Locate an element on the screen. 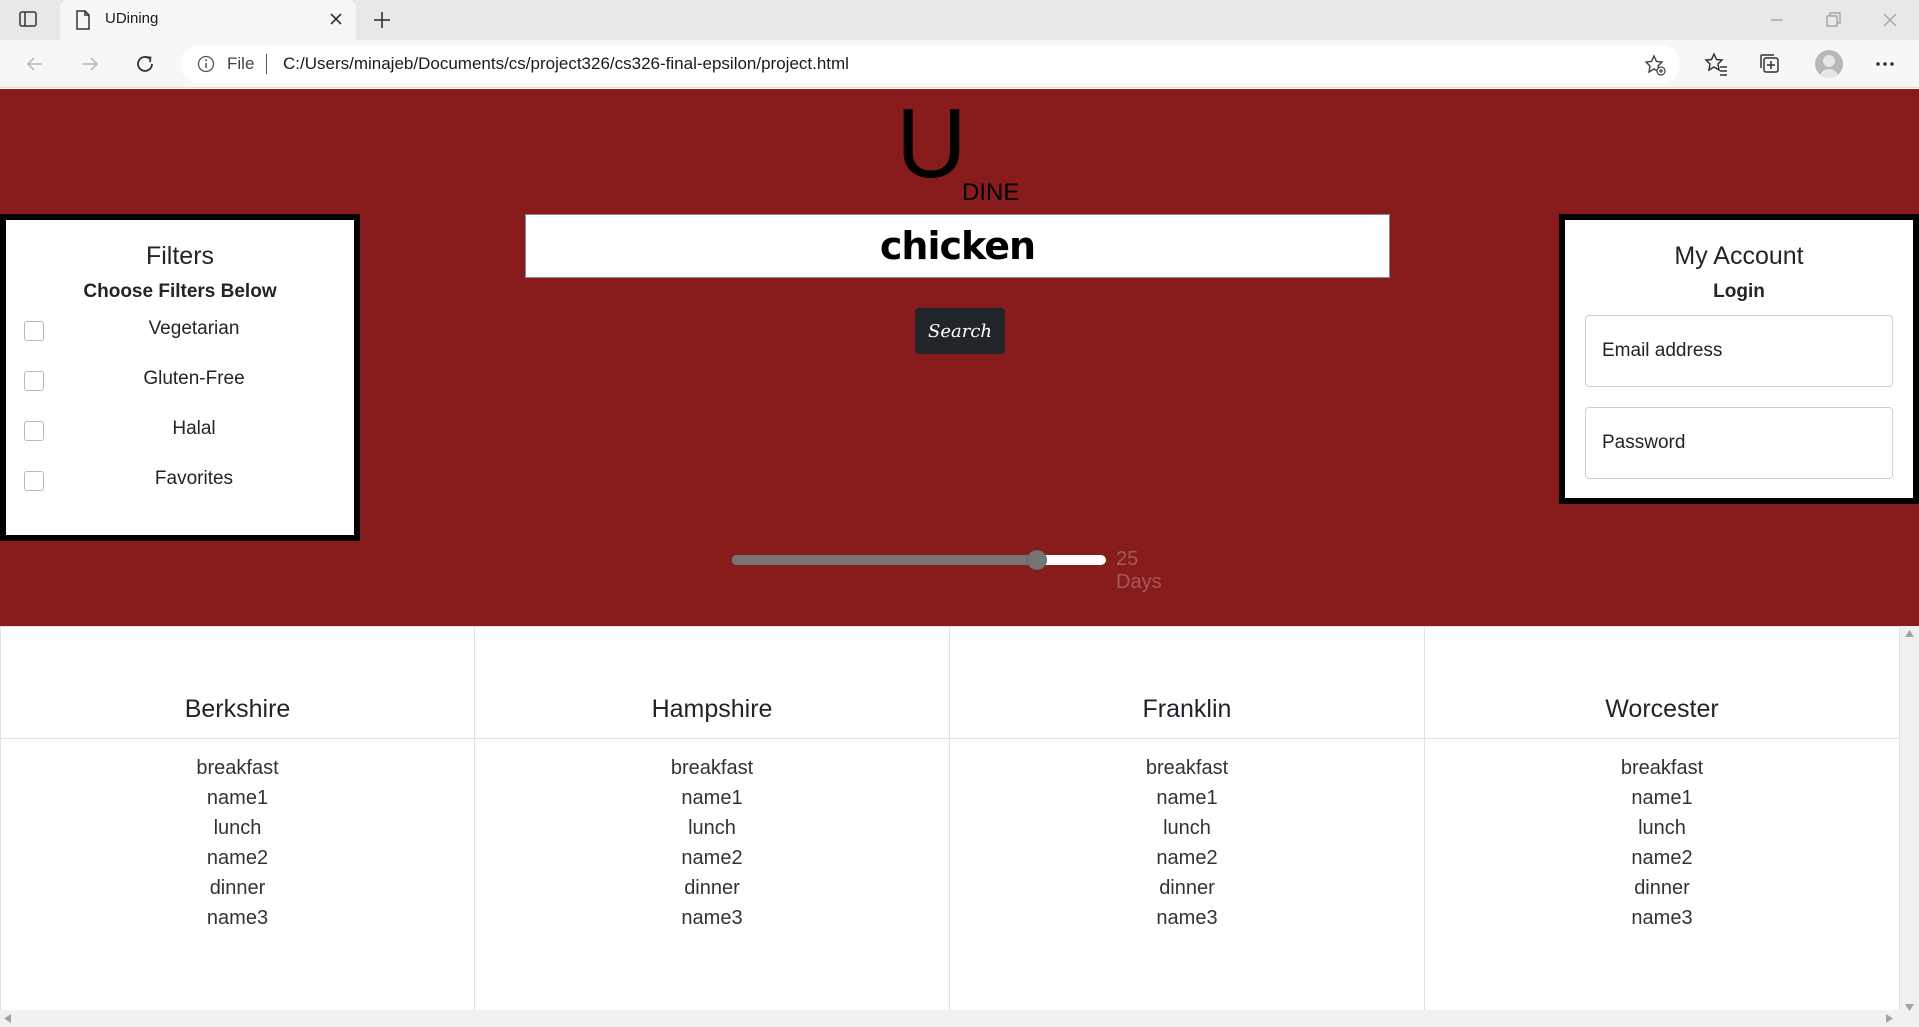  browser-tab: UDining is located at coordinates (208, 20).